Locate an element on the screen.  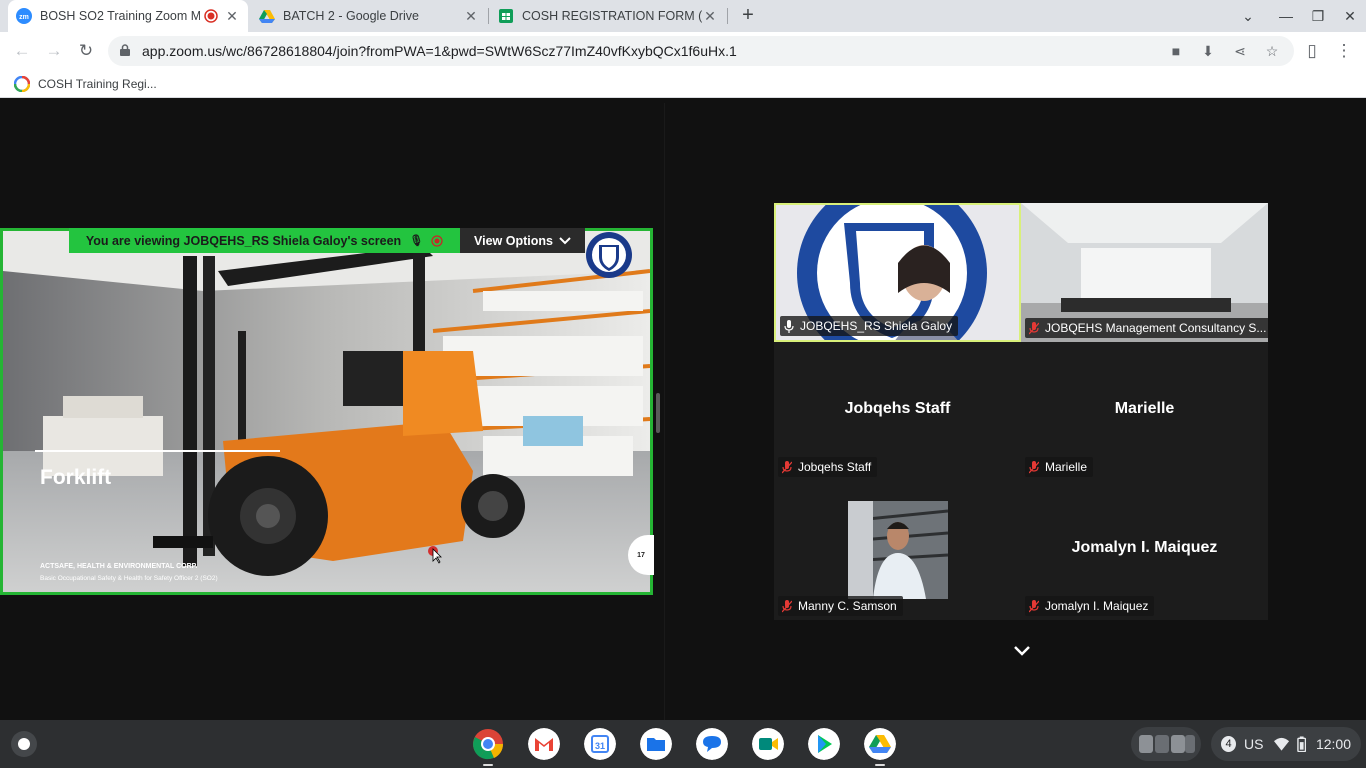
calendar-icon: 31 is located at coordinates (600, 744).